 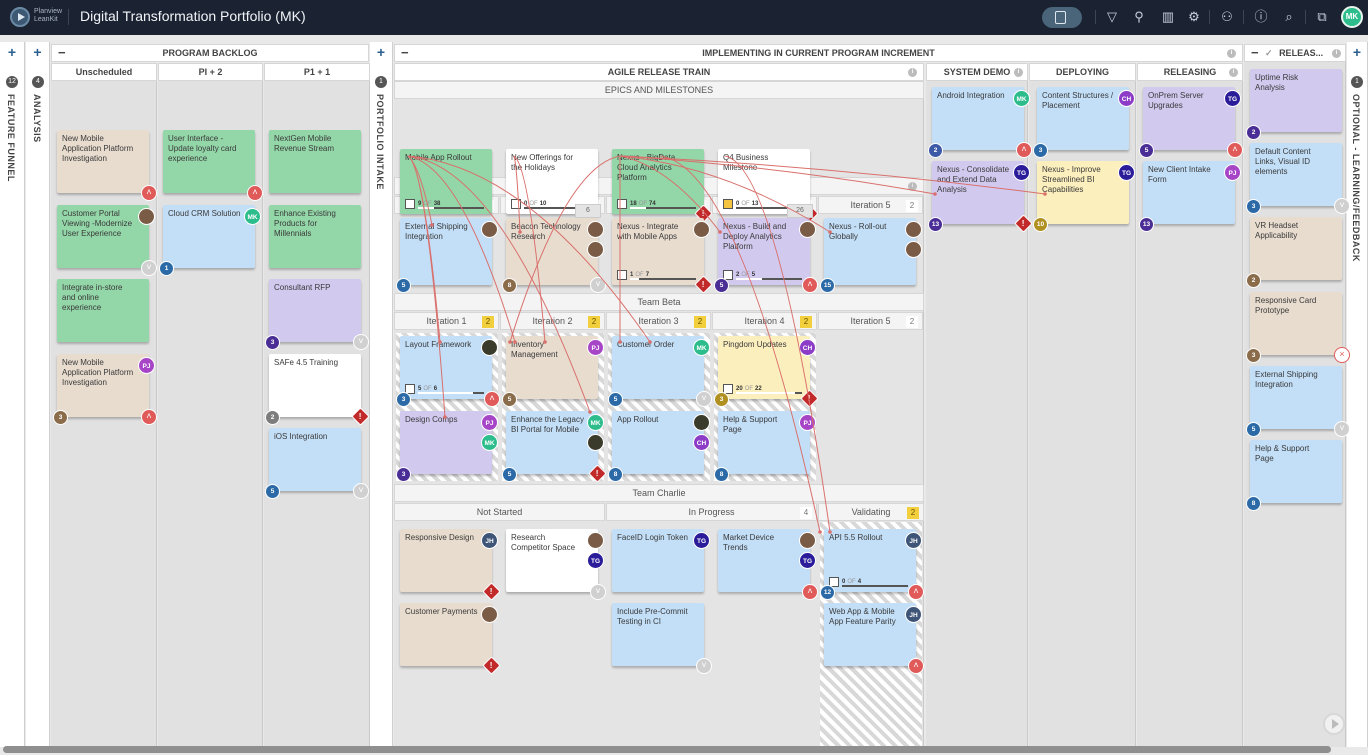 I want to click on iteration-header: Iteration 2 2, so click(x=552, y=321).